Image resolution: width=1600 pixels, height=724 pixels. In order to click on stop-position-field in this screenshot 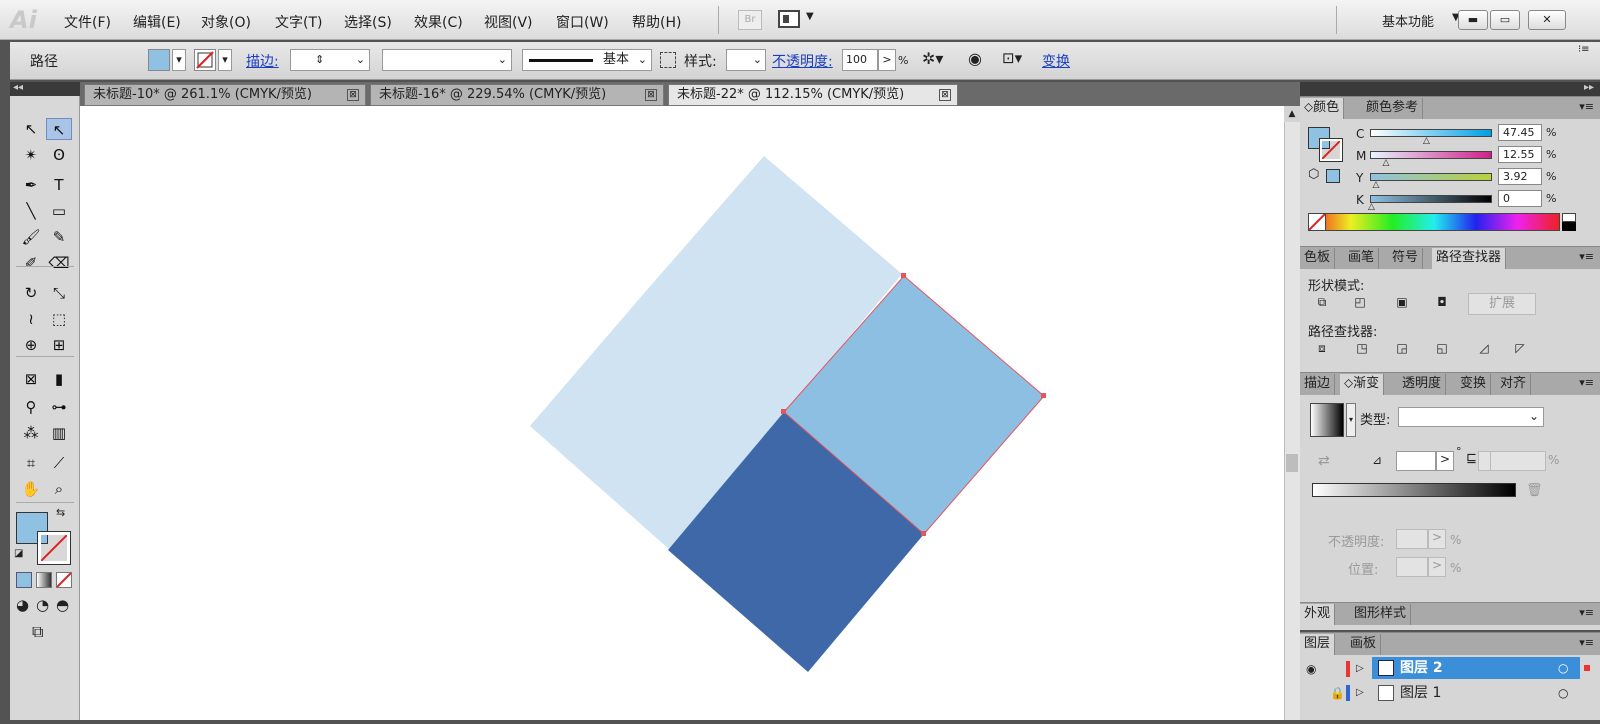, I will do `click(1412, 567)`.